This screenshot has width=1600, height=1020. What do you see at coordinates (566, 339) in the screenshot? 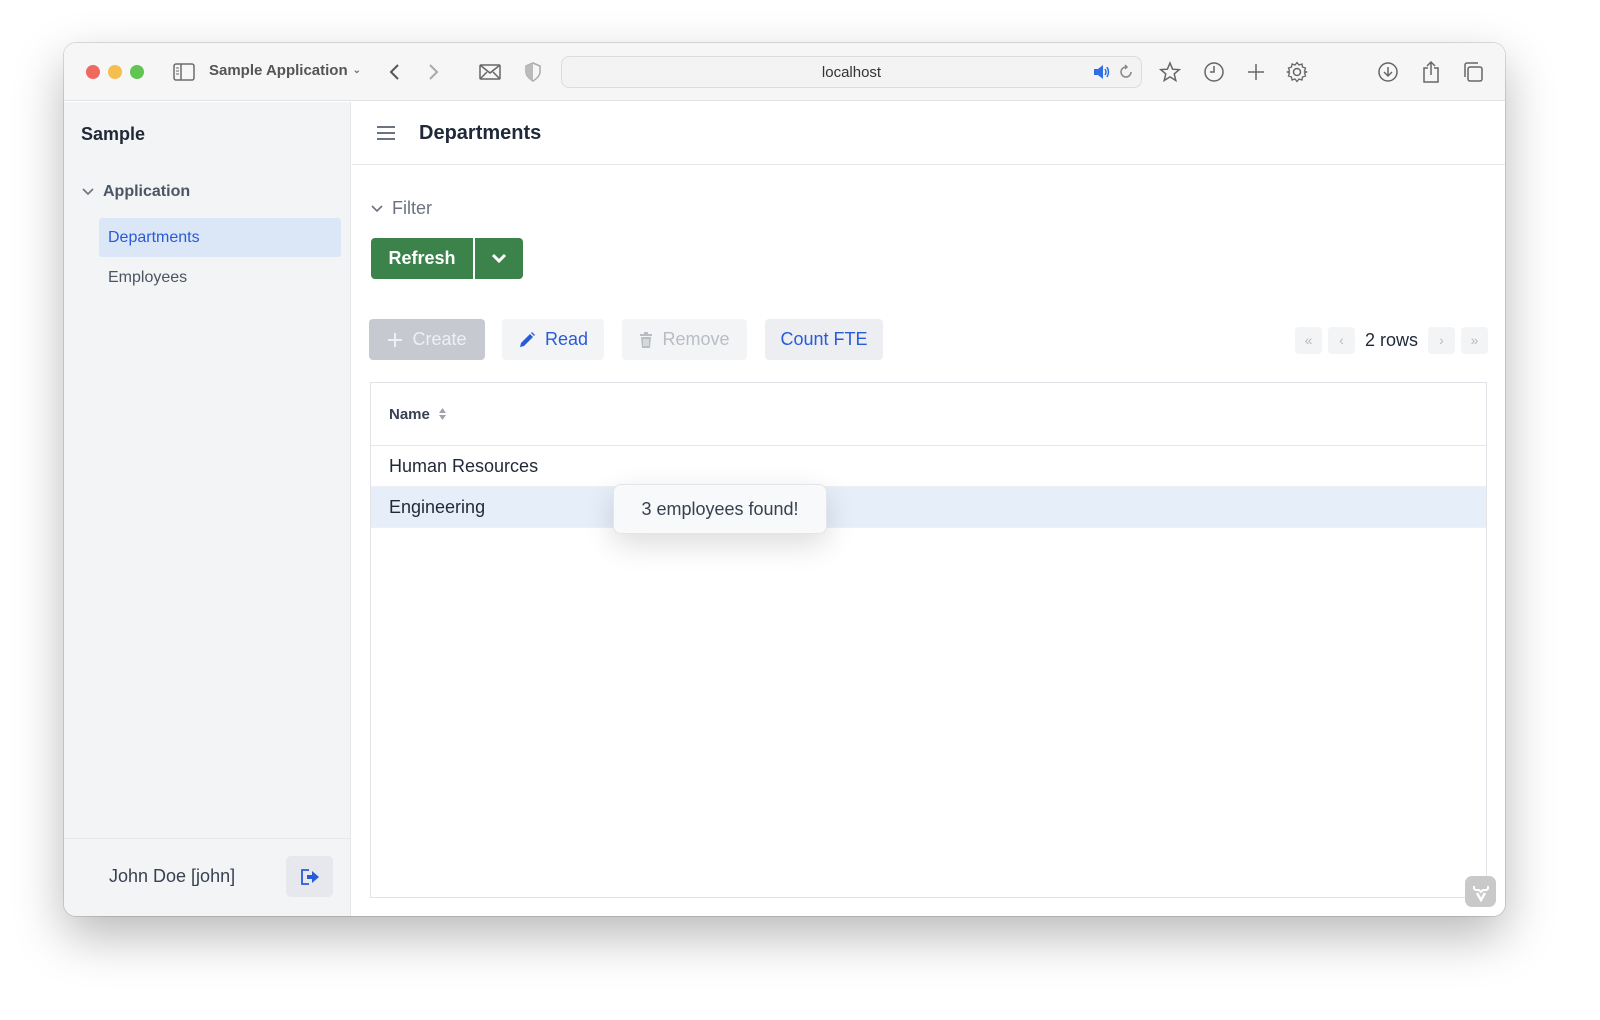
I see `read-label: Read` at bounding box center [566, 339].